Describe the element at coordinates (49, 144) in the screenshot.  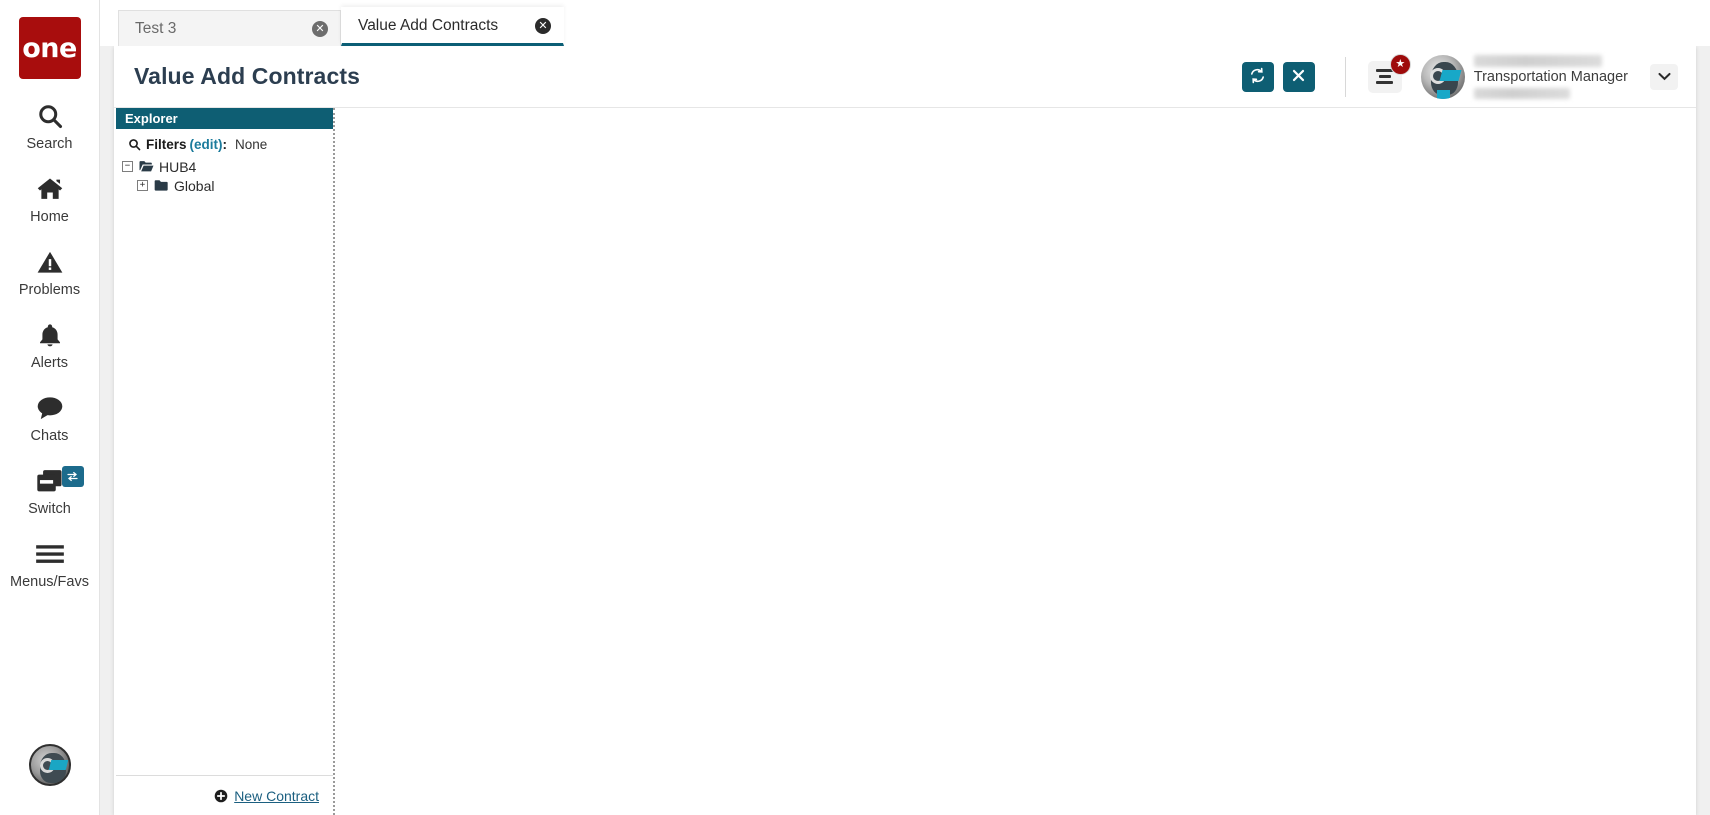
I see `rail-label-search: Search` at that location.